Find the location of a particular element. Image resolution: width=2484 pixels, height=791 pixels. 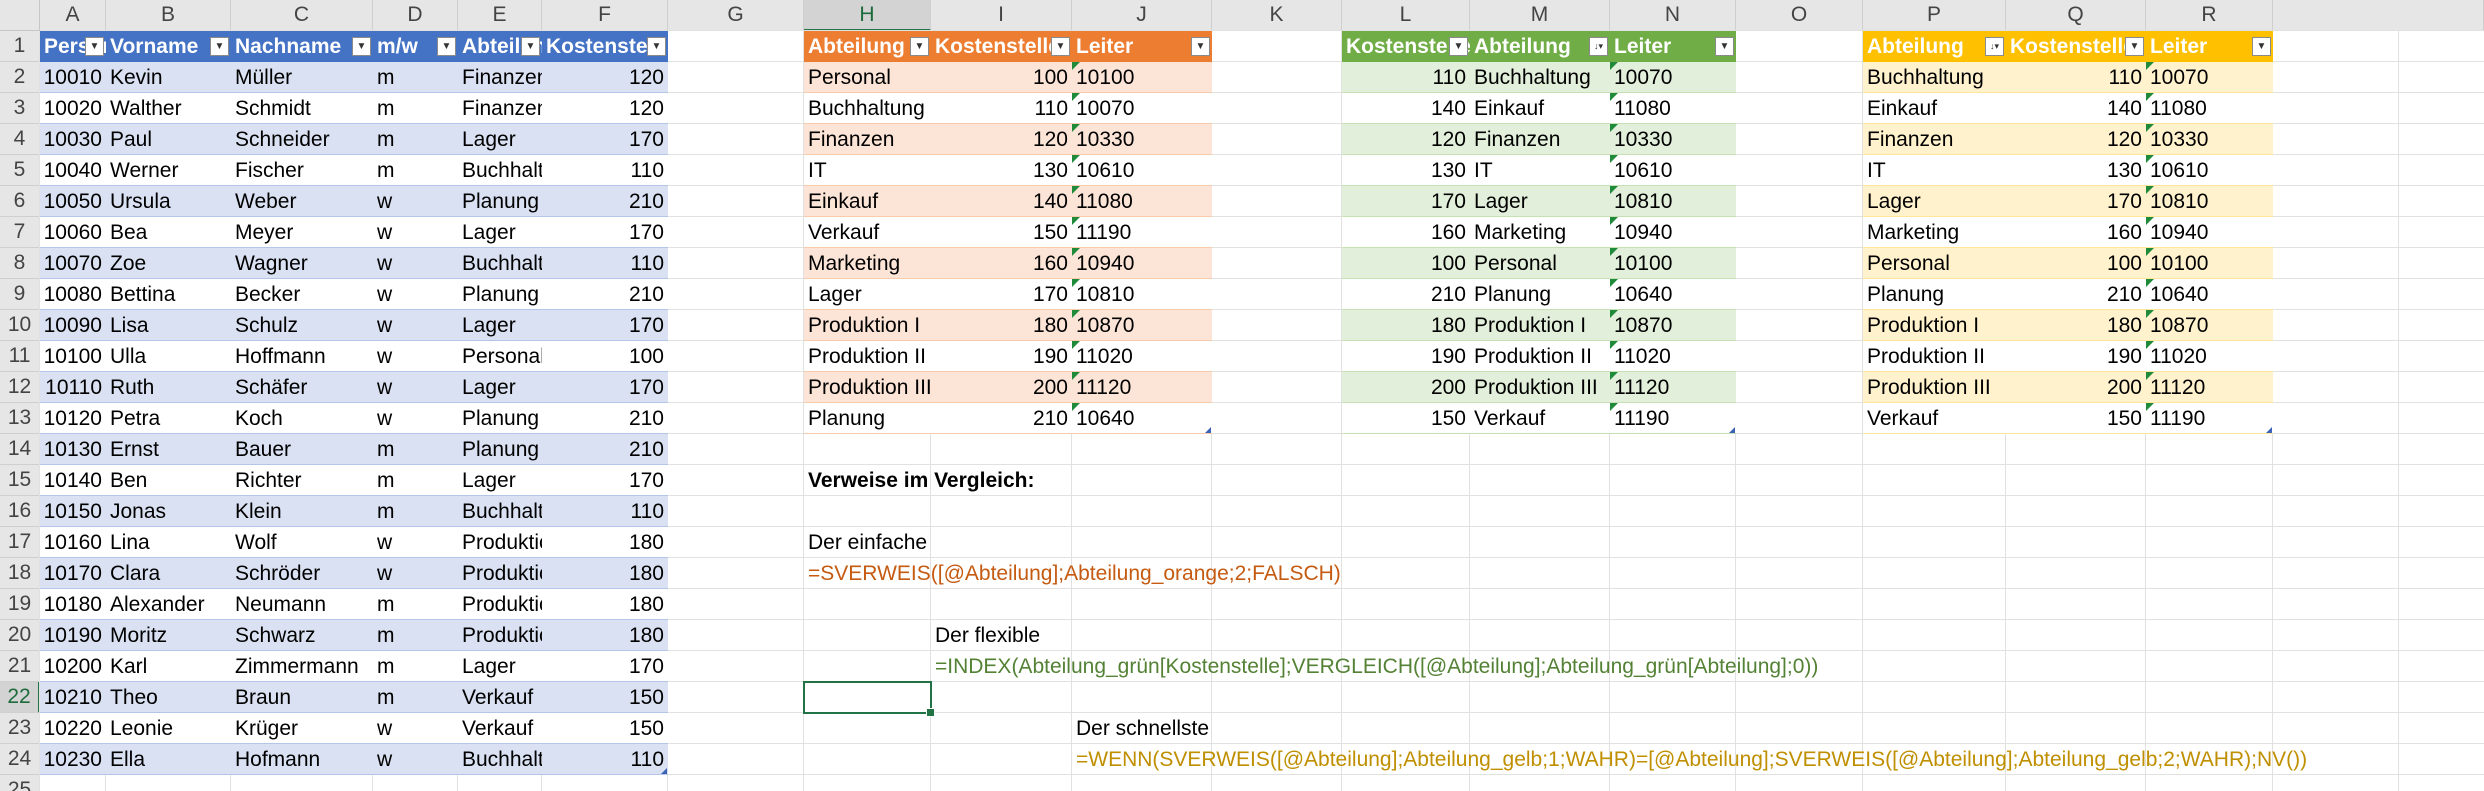

persons-cell: 10160 is located at coordinates (73, 542).